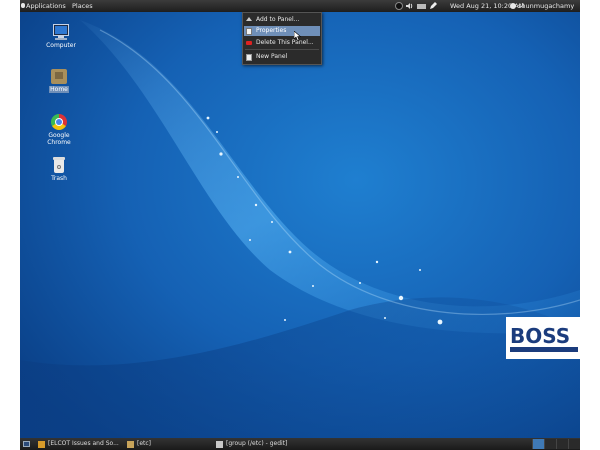 The image size is (600, 450). Describe the element at coordinates (249, 43) in the screenshot. I see `delete-icon` at that location.